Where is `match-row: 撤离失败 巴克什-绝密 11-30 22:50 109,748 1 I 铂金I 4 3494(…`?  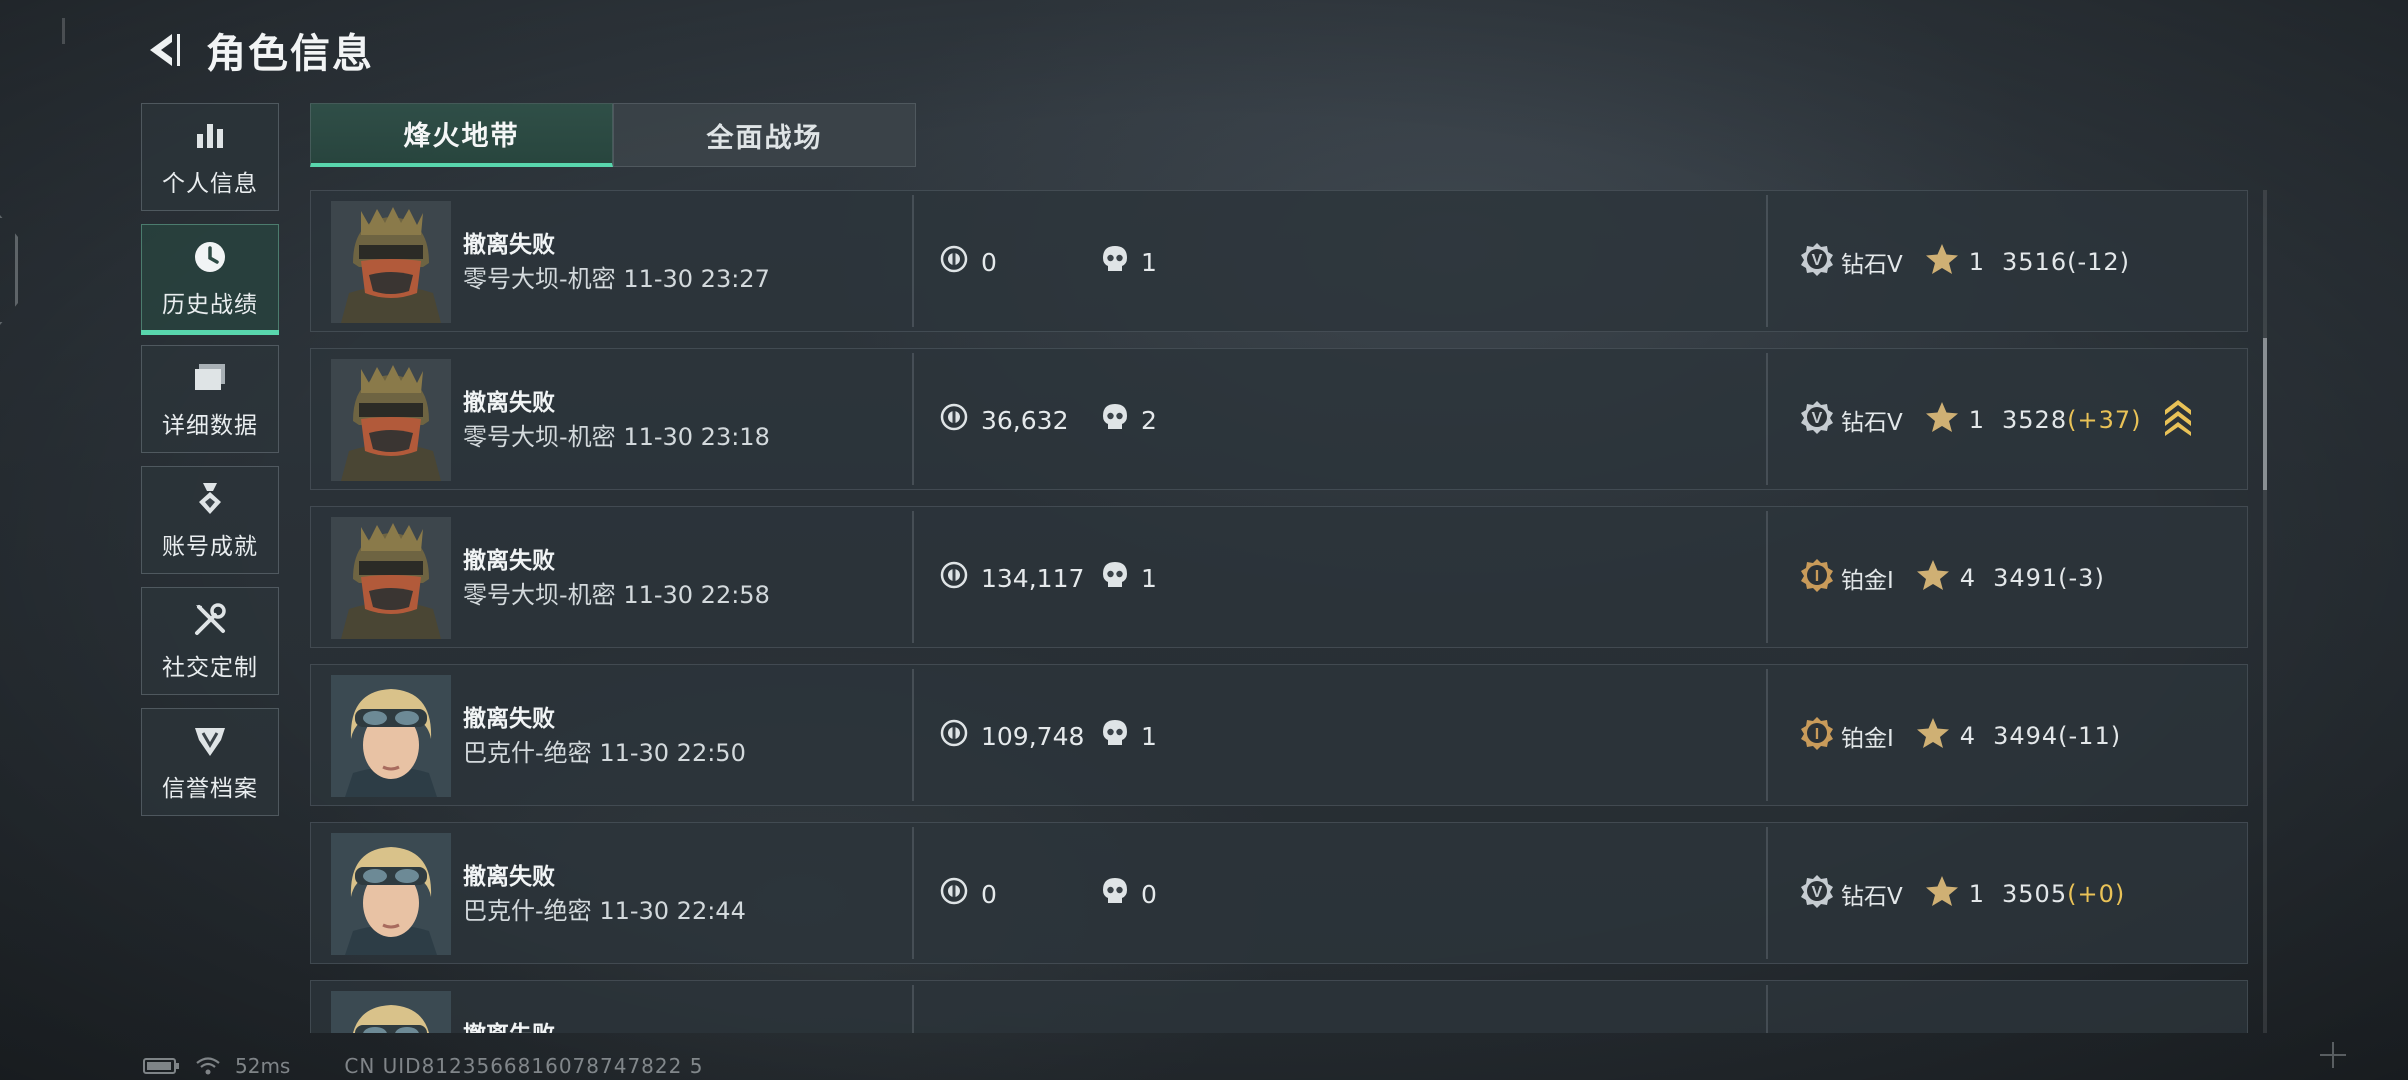
match-row: 撤离失败 巴克什-绝密 11-30 22:50 109,748 1 I 铂金I 4 3494(… is located at coordinates (1279, 735).